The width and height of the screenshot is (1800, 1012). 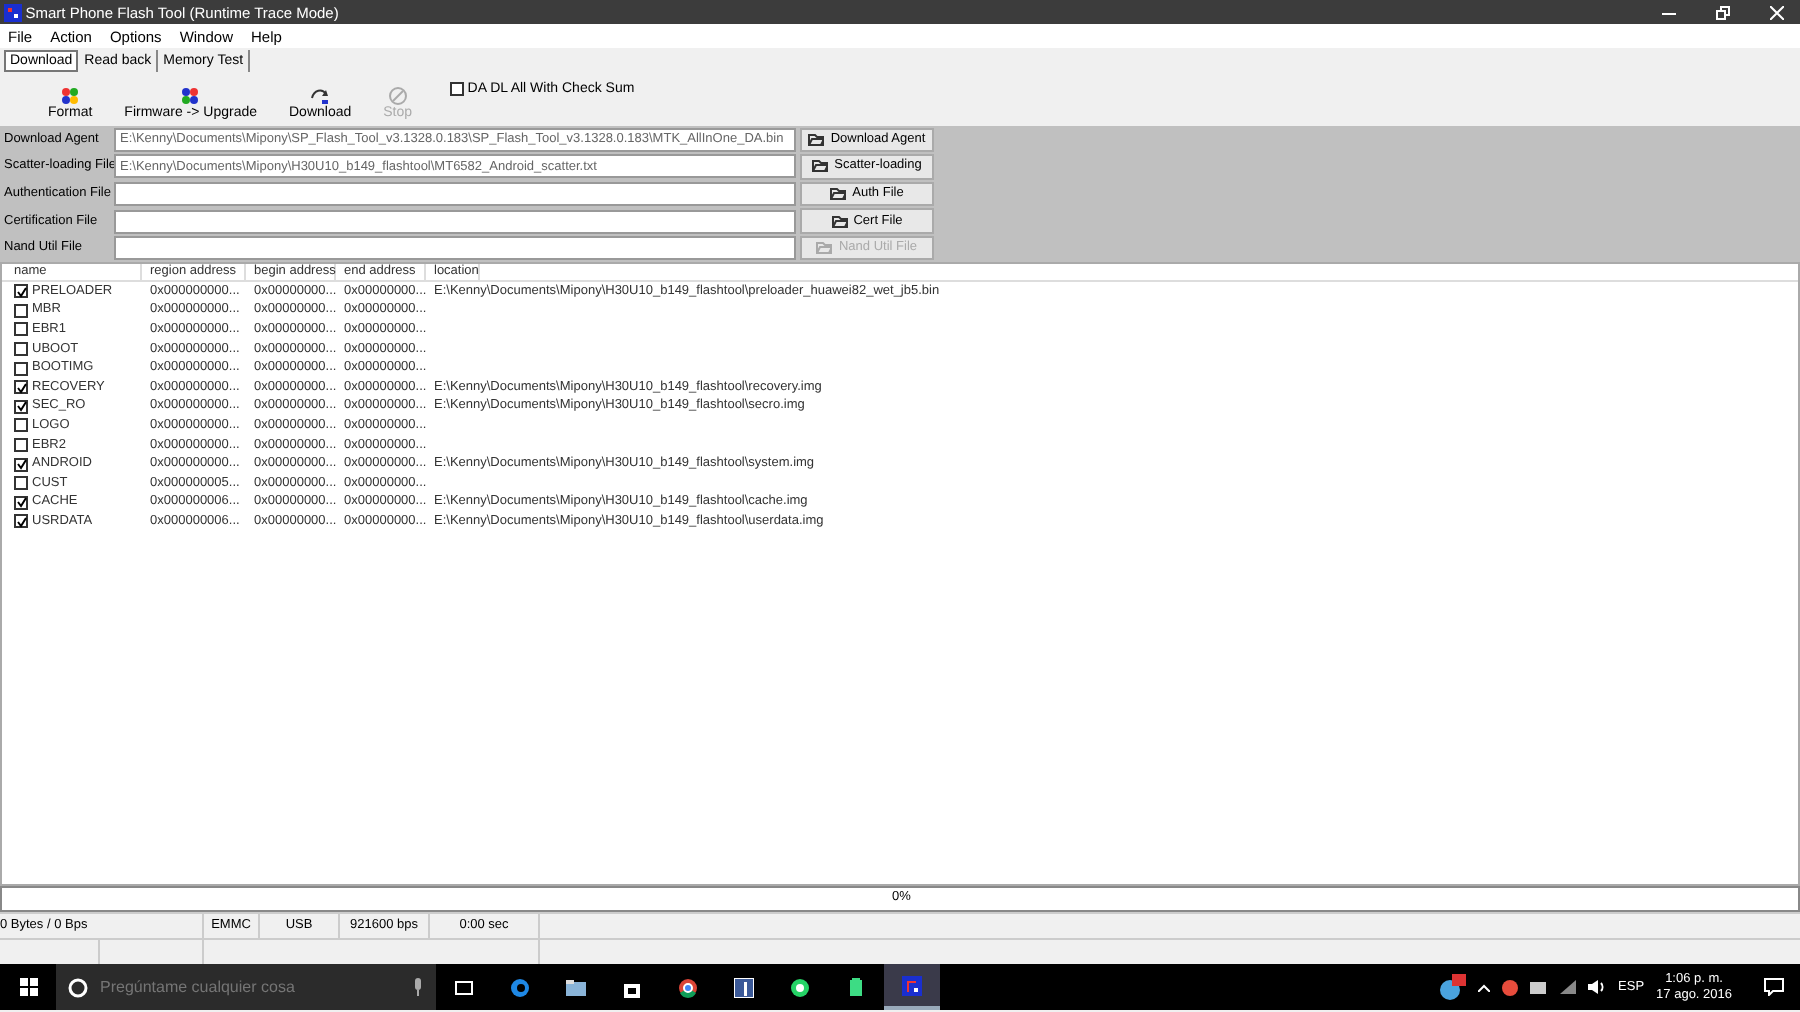 I want to click on chevron-up-icon, so click(x=1484, y=987).